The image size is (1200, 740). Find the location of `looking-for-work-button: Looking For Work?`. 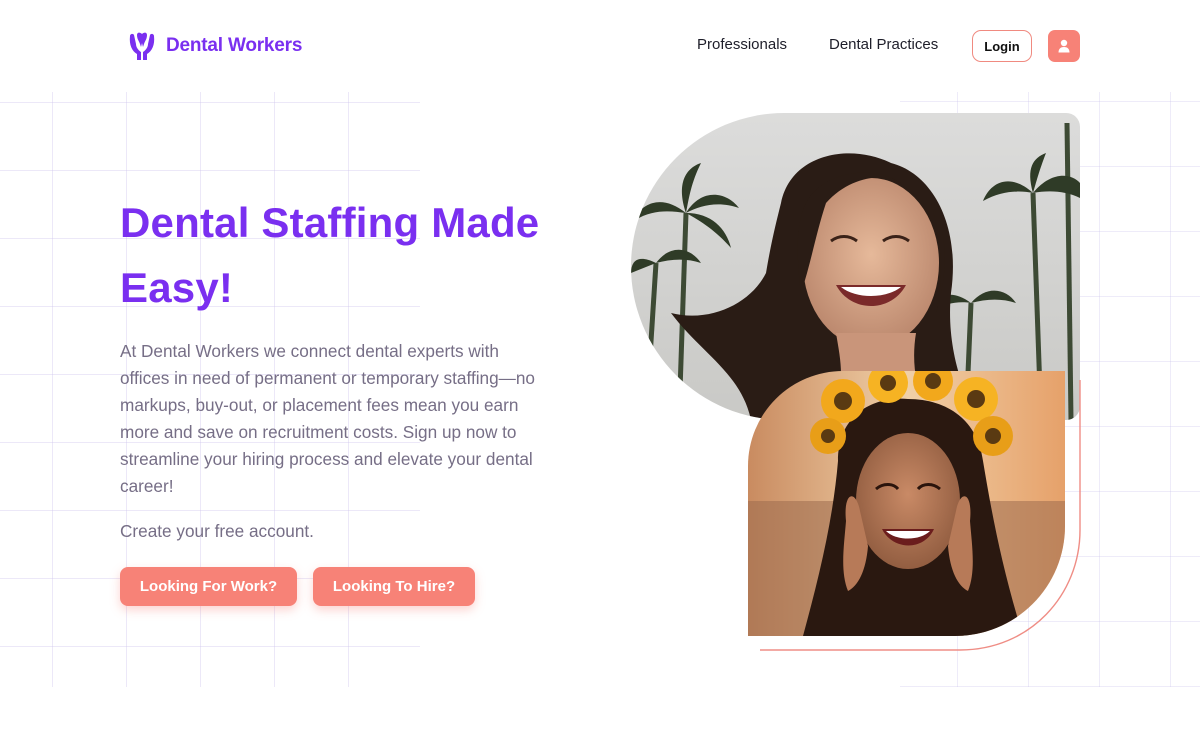

looking-for-work-button: Looking For Work? is located at coordinates (208, 586).